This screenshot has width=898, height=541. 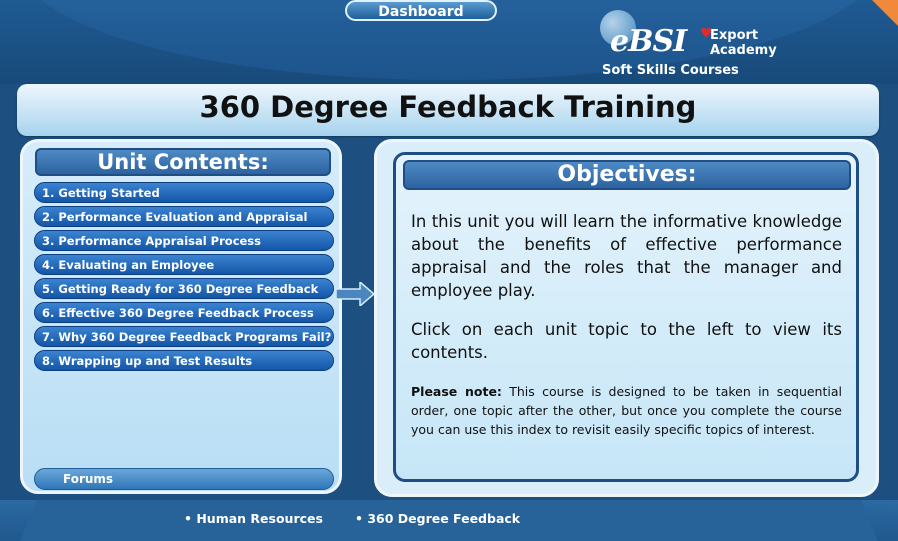 I want to click on breadcrumb-360-feedback: • 360 Degree Feedback, so click(x=437, y=518).